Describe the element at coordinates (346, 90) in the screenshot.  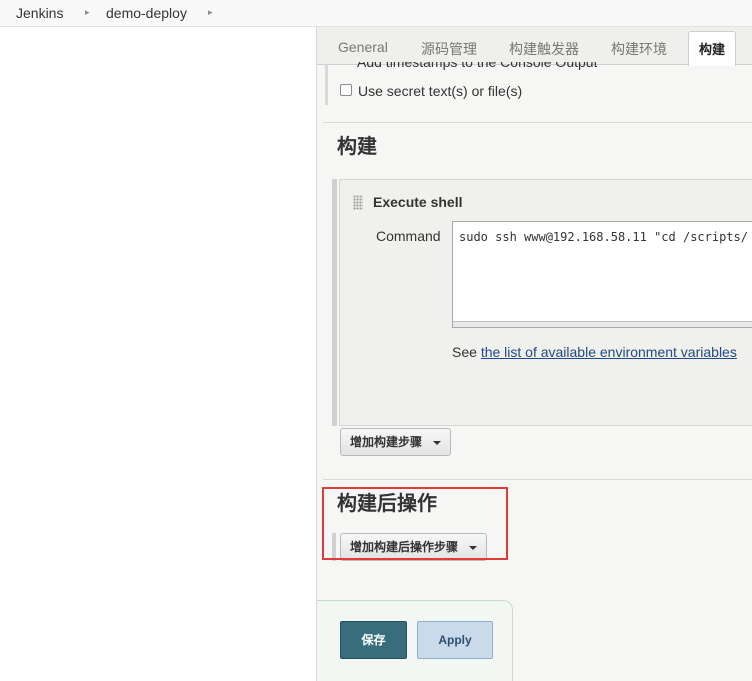
I see `secret-checkbox` at that location.